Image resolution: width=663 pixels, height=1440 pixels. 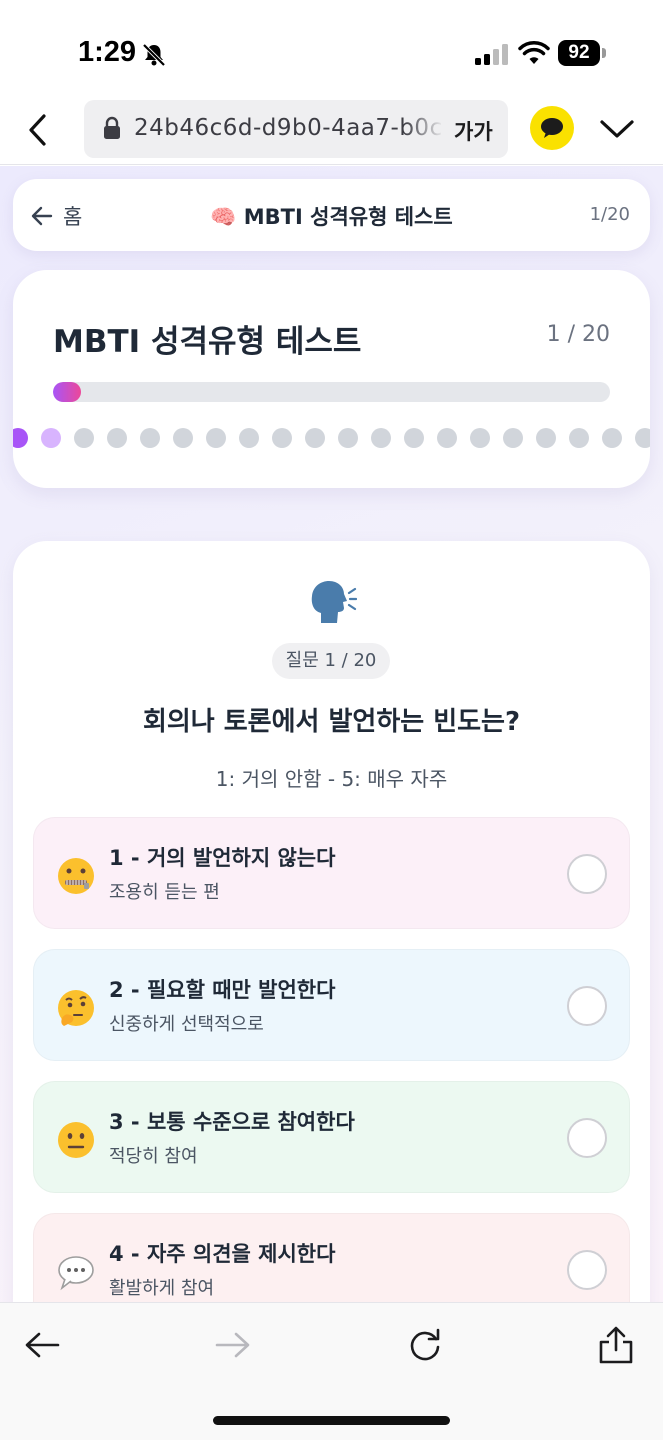 I want to click on zipper-mouth-face-icon, so click(x=76, y=876).